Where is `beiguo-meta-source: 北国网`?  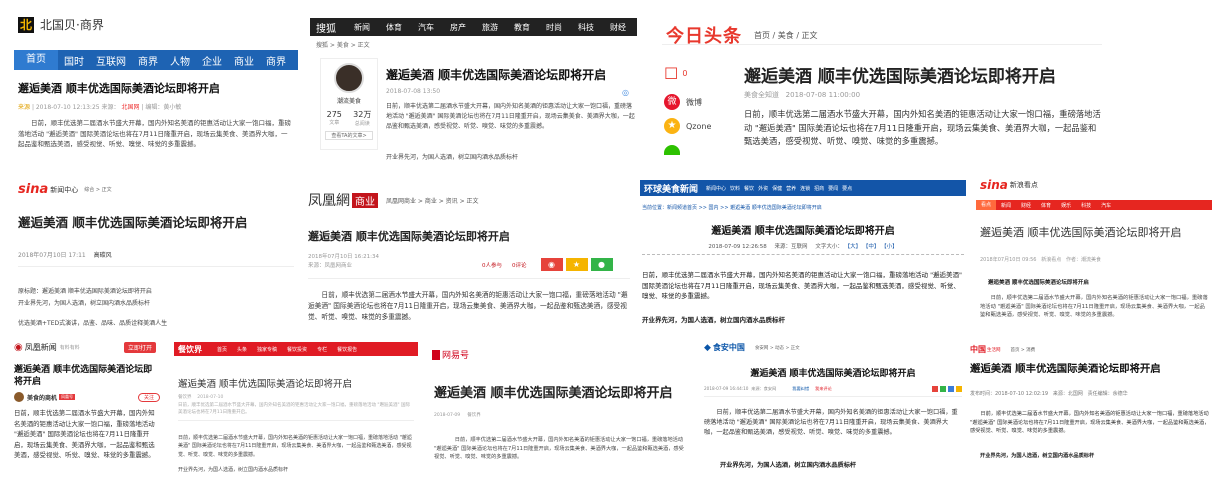 beiguo-meta-source: 北国网 is located at coordinates (130, 107).